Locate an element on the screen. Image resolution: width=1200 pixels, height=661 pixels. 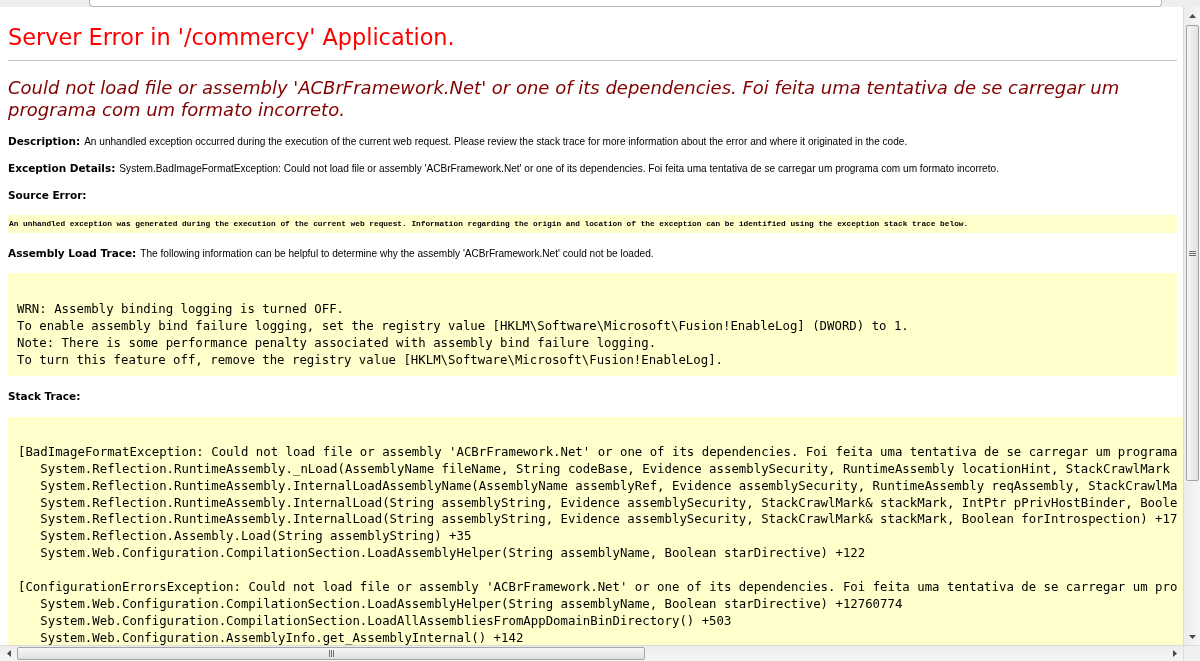
stack-frame-line: System.Web.Configuration.CompilationSection.LoadAllAssembliesFromAppDomainBinDirectory() +503 is located at coordinates (385, 621).